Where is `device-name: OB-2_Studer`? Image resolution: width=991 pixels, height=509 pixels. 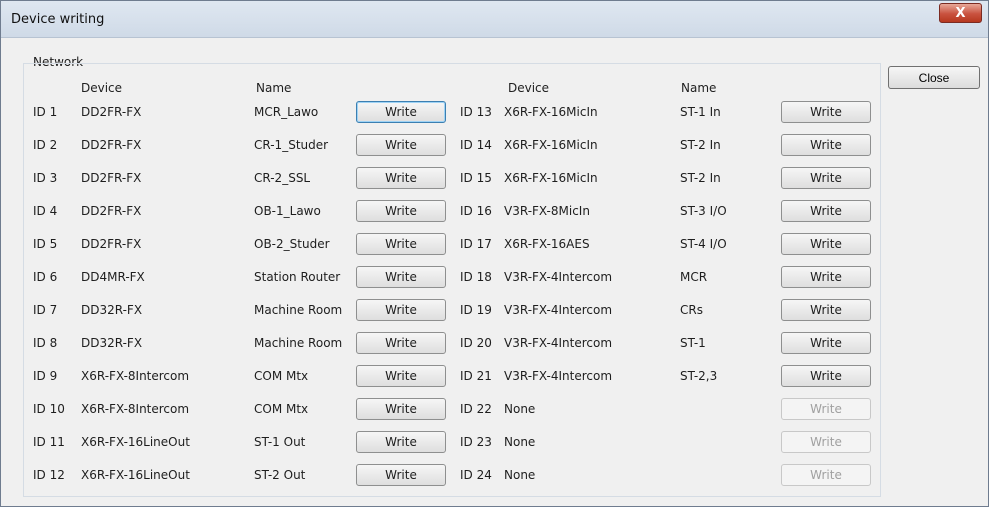 device-name: OB-2_Studer is located at coordinates (292, 244).